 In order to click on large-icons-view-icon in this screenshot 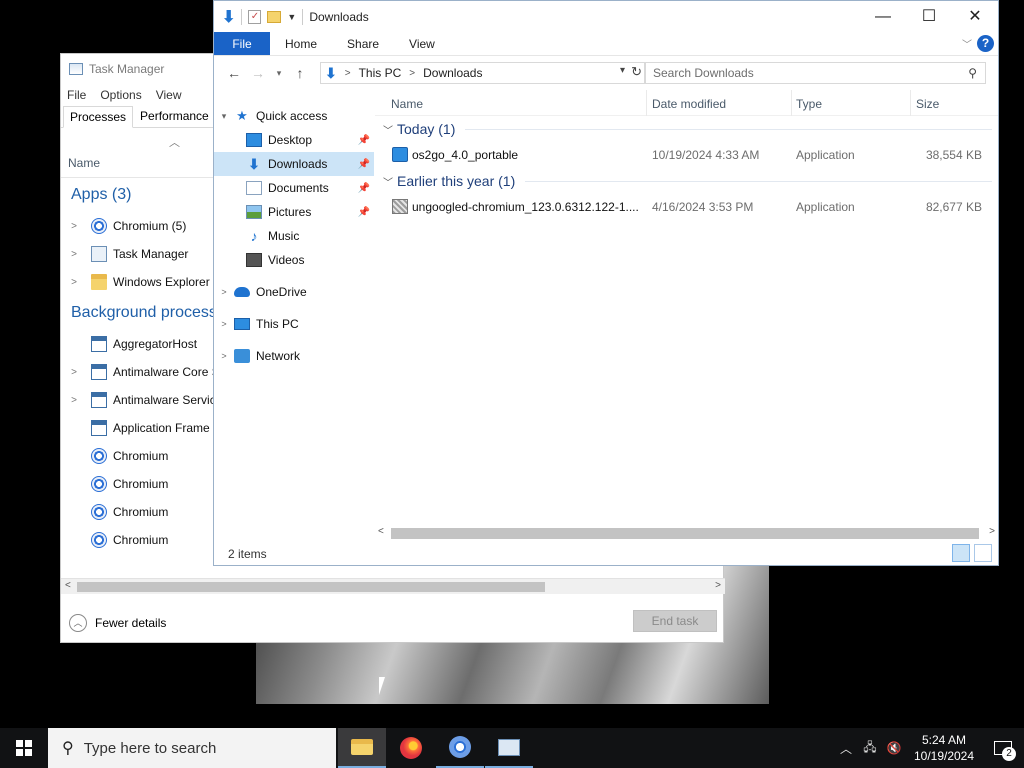, I will do `click(983, 553)`.